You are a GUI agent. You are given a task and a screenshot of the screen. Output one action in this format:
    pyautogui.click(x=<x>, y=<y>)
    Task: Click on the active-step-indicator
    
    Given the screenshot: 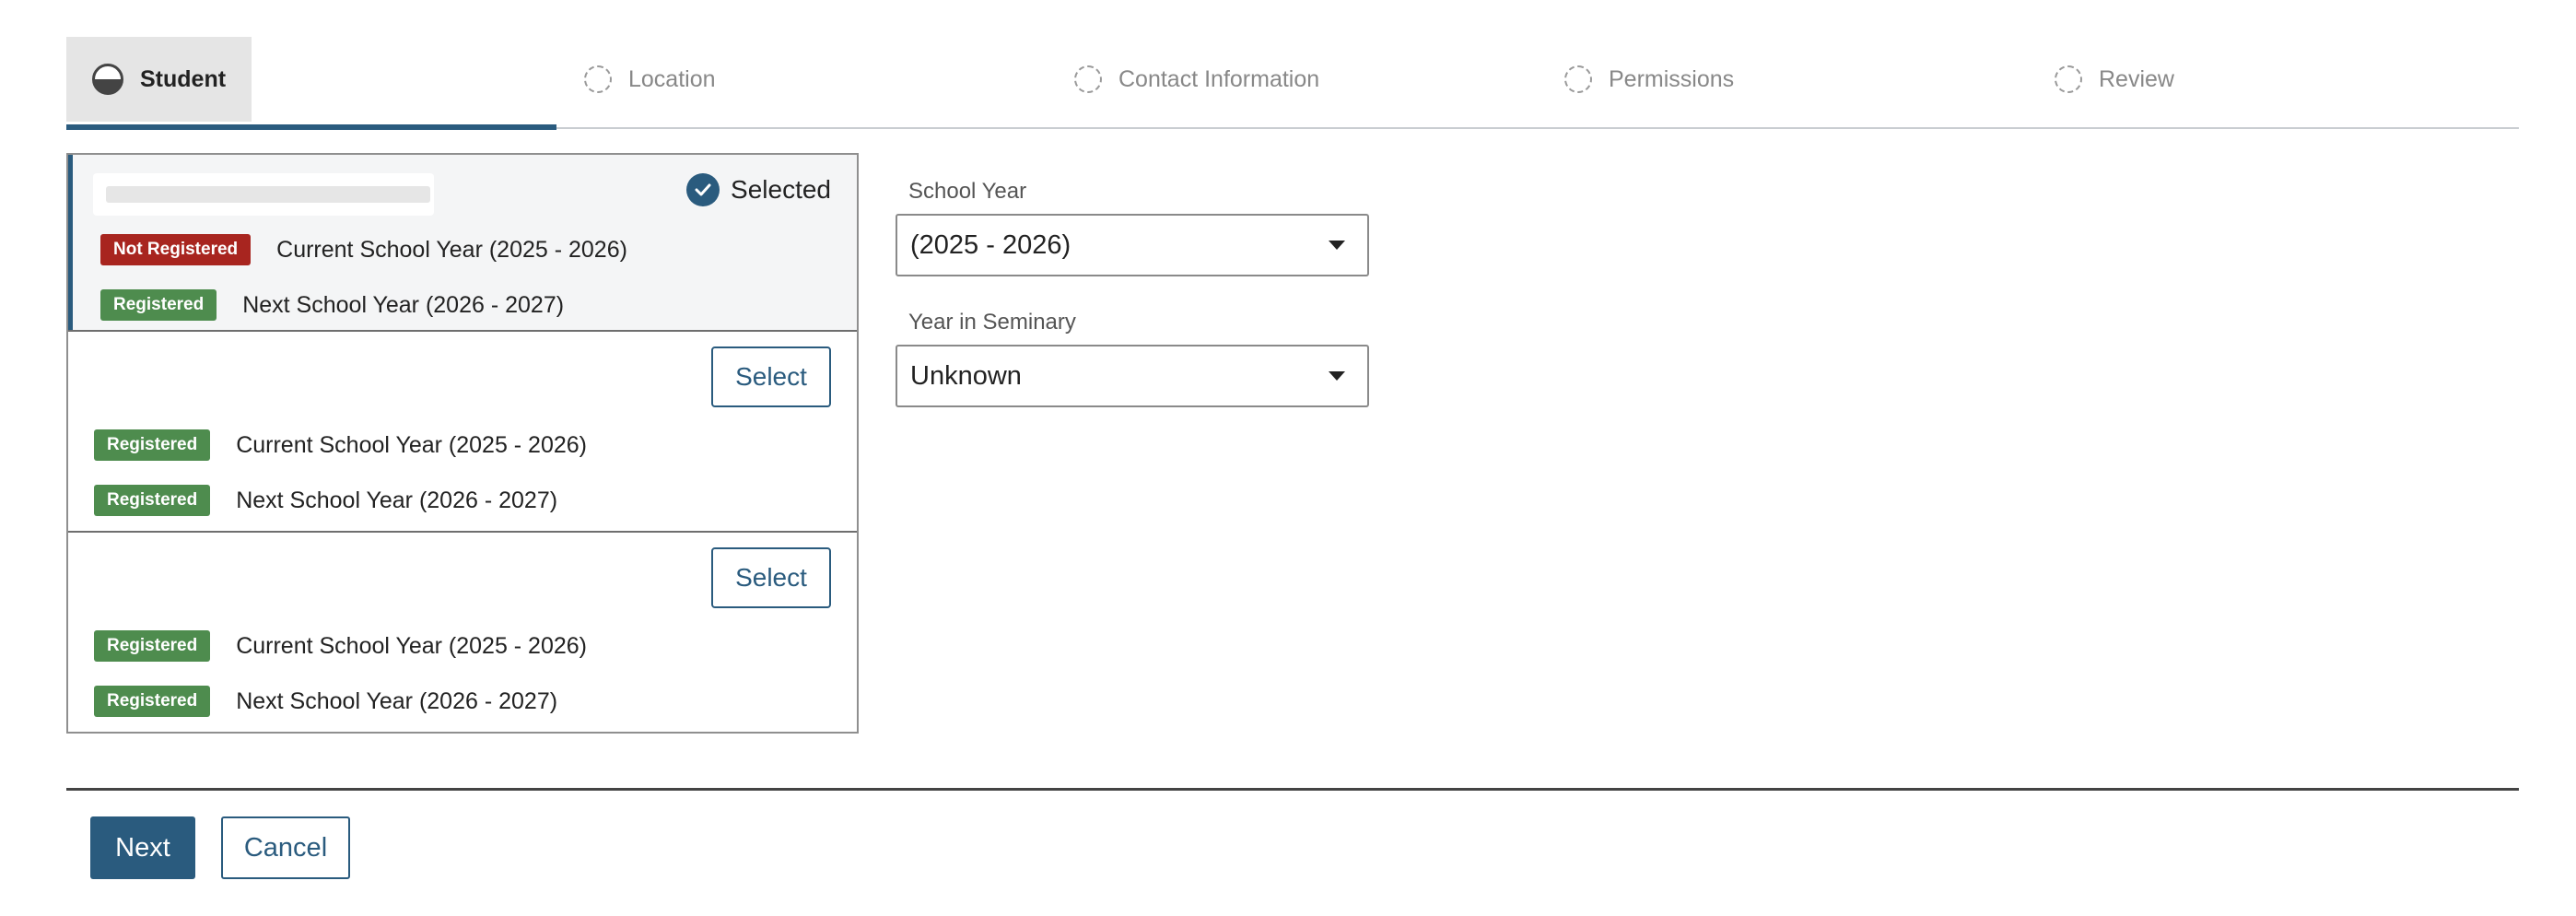 What is the action you would take?
    pyautogui.click(x=311, y=127)
    